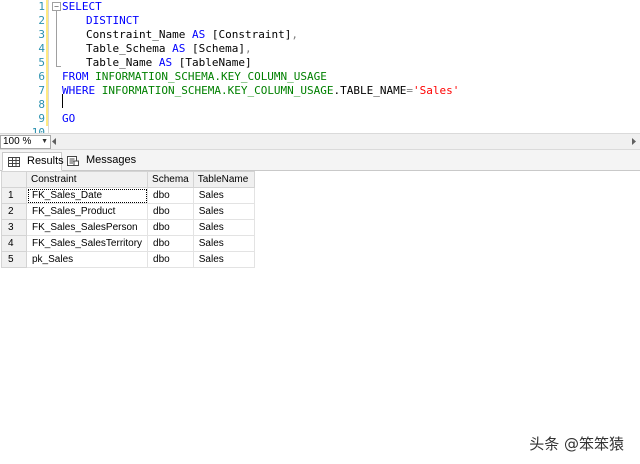 This screenshot has width=640, height=464. Describe the element at coordinates (58, 66) in the screenshot. I see `fold-guide-end` at that location.